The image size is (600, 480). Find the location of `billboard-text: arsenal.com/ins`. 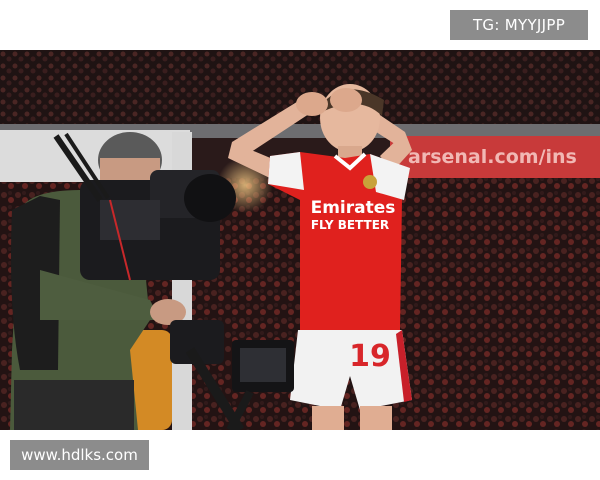

billboard-text: arsenal.com/ins is located at coordinates (492, 157).